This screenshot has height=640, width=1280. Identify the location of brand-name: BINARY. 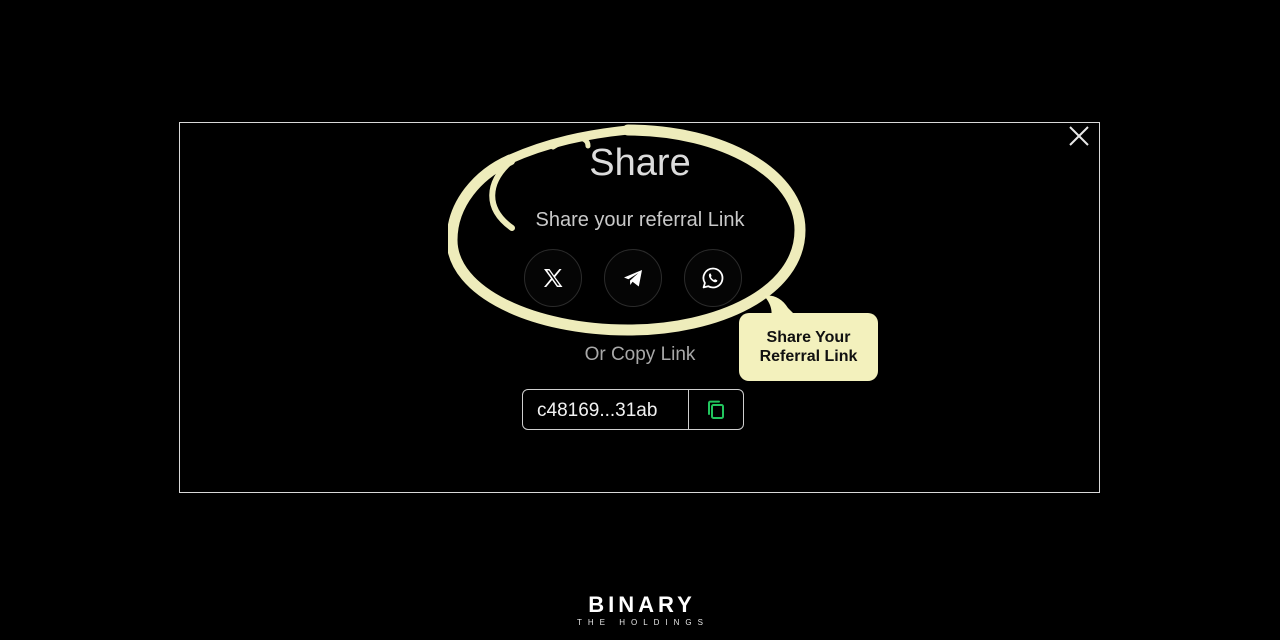
(642, 604).